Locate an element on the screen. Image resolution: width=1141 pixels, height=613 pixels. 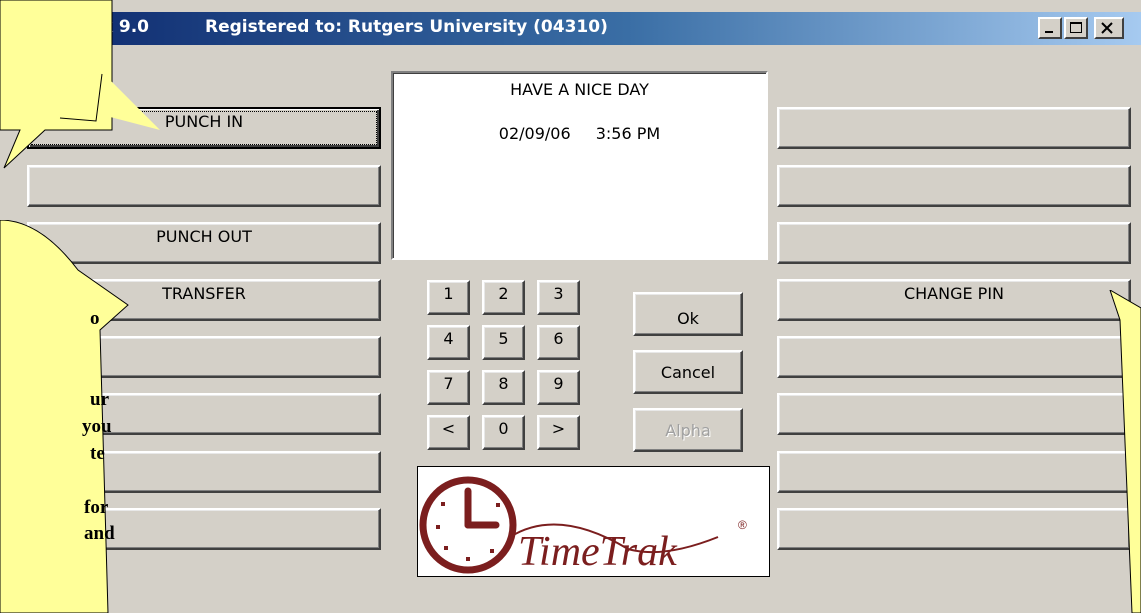
key-label: 8 is located at coordinates (503, 383).